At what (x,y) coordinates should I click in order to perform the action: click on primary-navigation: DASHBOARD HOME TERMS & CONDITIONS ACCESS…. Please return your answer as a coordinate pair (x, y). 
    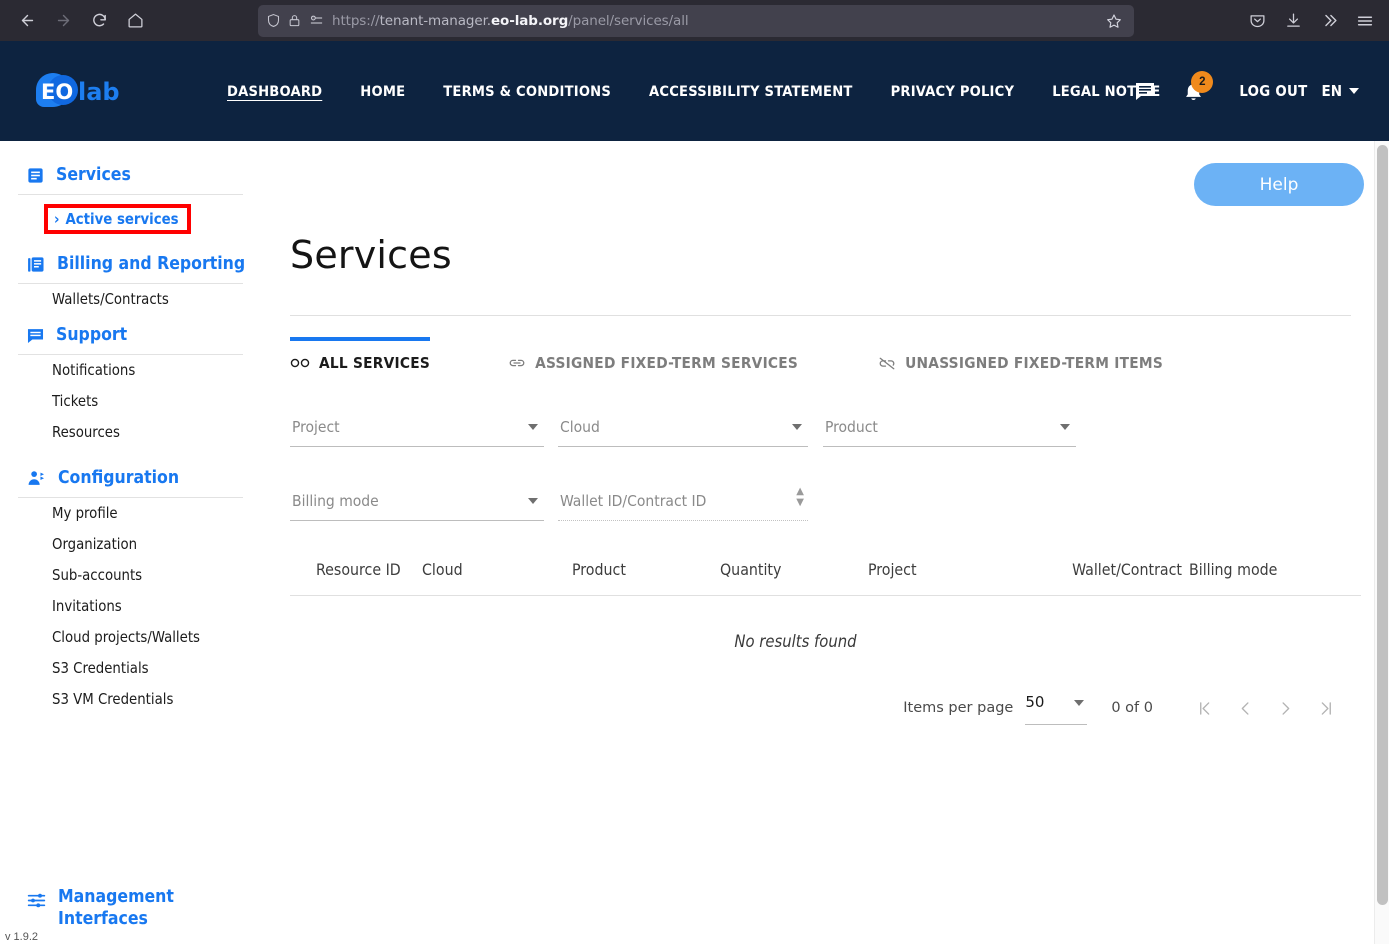
    Looking at the image, I should click on (693, 91).